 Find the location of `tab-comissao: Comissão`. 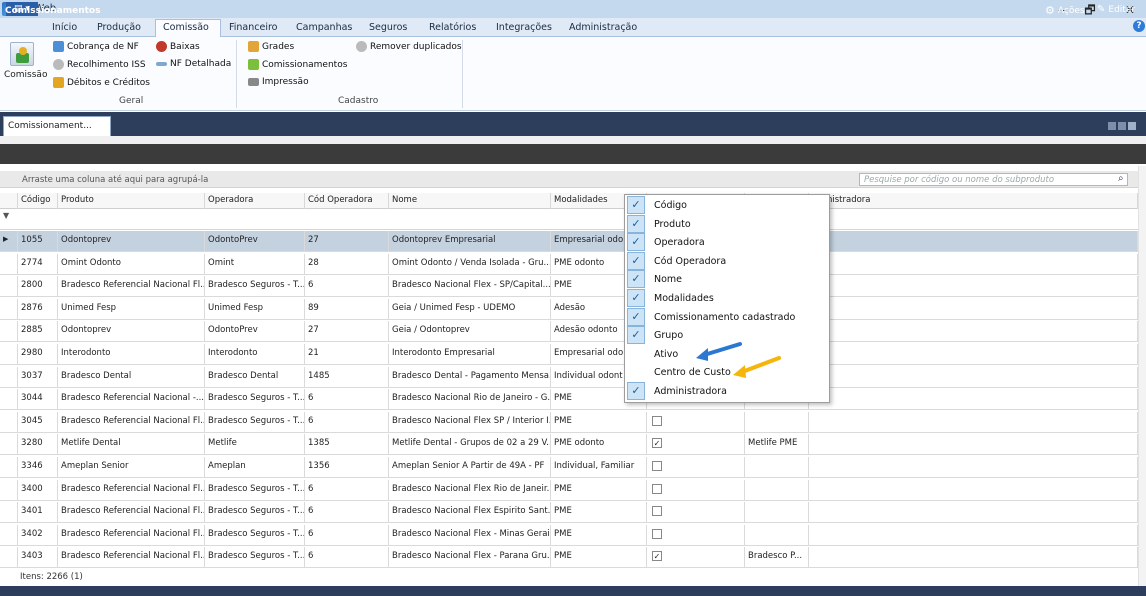

tab-comissao: Comissão is located at coordinates (186, 27).